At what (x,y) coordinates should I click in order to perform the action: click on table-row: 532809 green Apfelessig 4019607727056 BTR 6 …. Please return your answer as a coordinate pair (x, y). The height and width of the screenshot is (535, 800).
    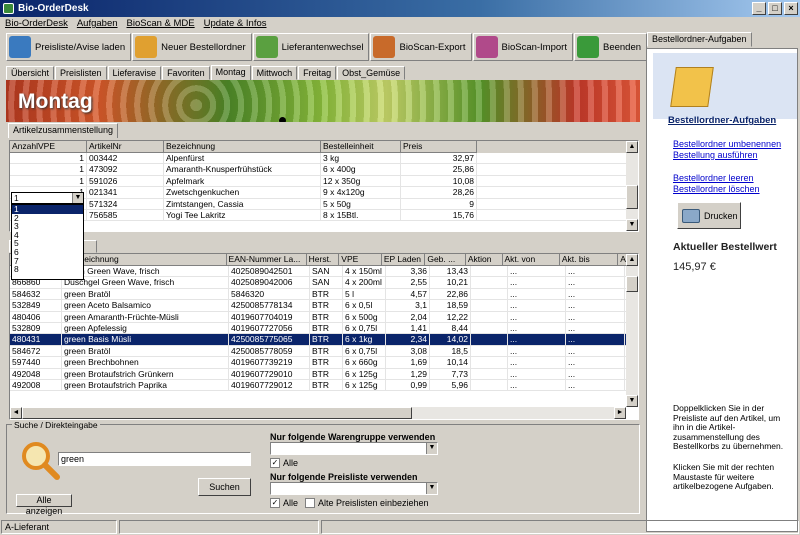
    Looking at the image, I should click on (324, 328).